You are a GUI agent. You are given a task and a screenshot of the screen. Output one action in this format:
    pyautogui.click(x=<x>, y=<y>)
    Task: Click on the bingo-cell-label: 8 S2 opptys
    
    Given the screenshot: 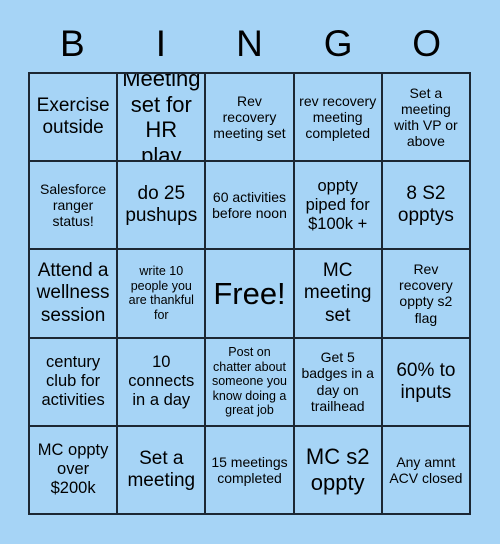 What is the action you would take?
    pyautogui.click(x=425, y=205)
    